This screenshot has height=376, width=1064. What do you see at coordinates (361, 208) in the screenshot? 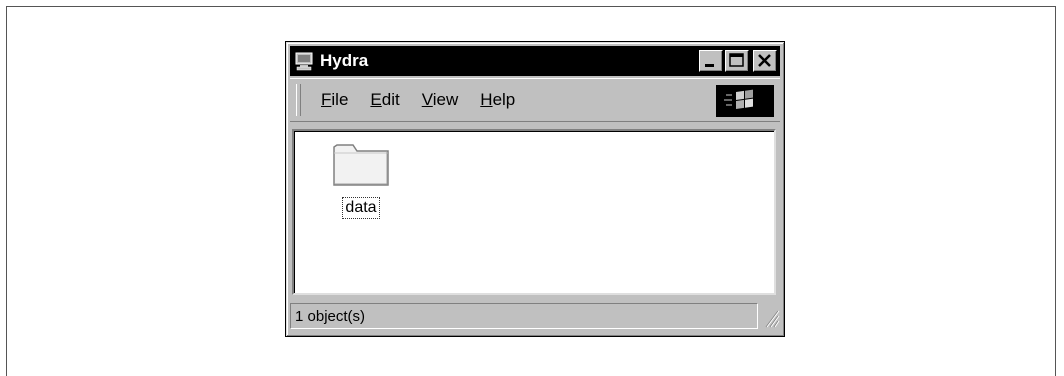
I see `folder-label: data` at bounding box center [361, 208].